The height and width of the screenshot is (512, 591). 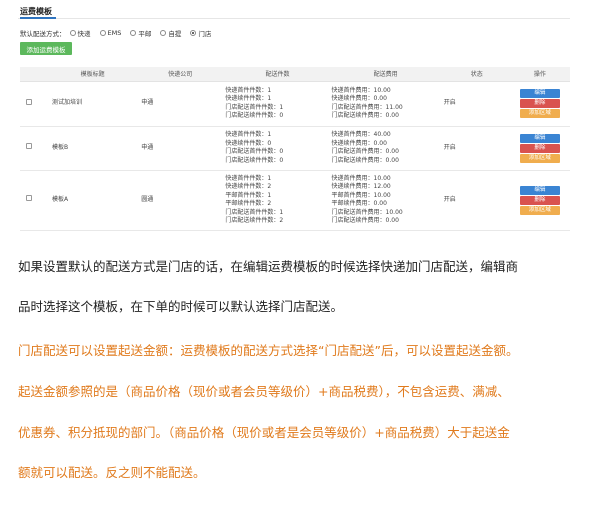 What do you see at coordinates (86, 148) in the screenshot?
I see `template-name: 模板B` at bounding box center [86, 148].